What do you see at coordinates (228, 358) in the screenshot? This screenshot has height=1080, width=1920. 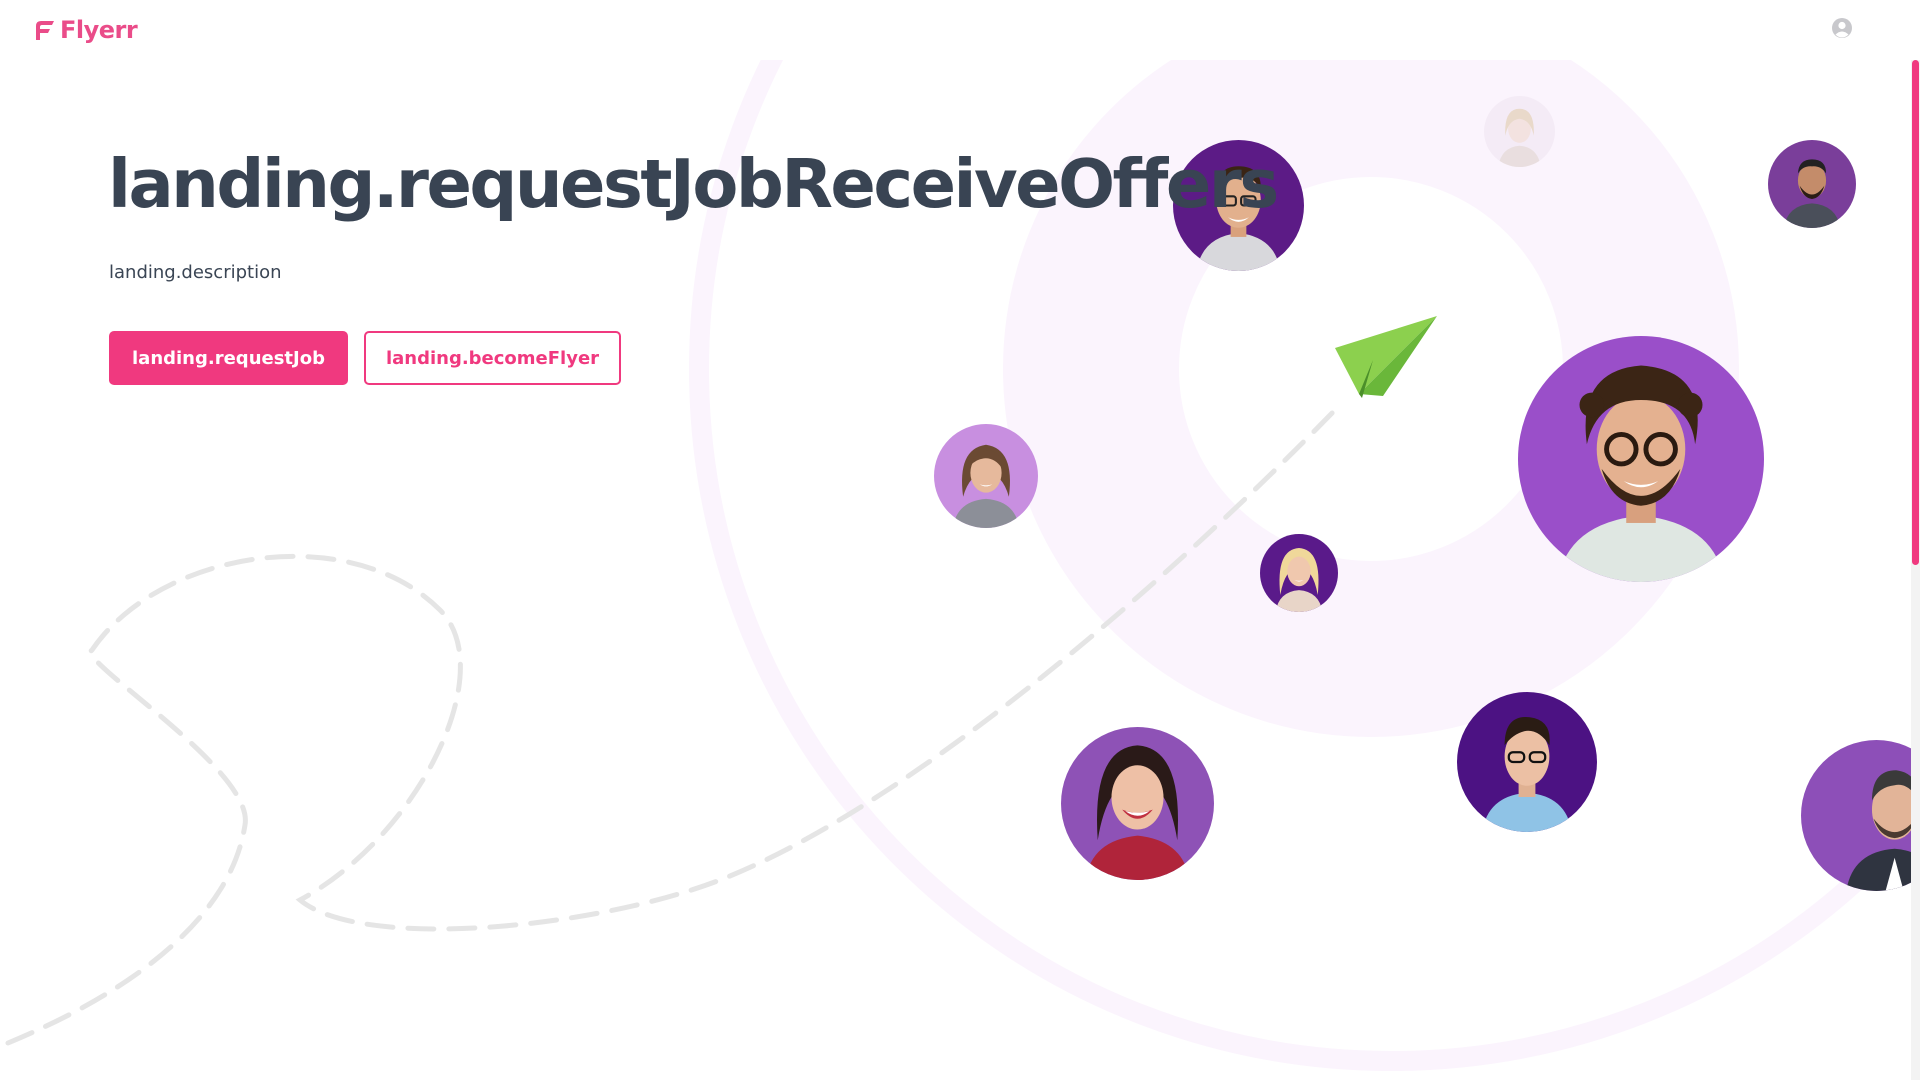 I see `request-job-button: landing.requestJob` at bounding box center [228, 358].